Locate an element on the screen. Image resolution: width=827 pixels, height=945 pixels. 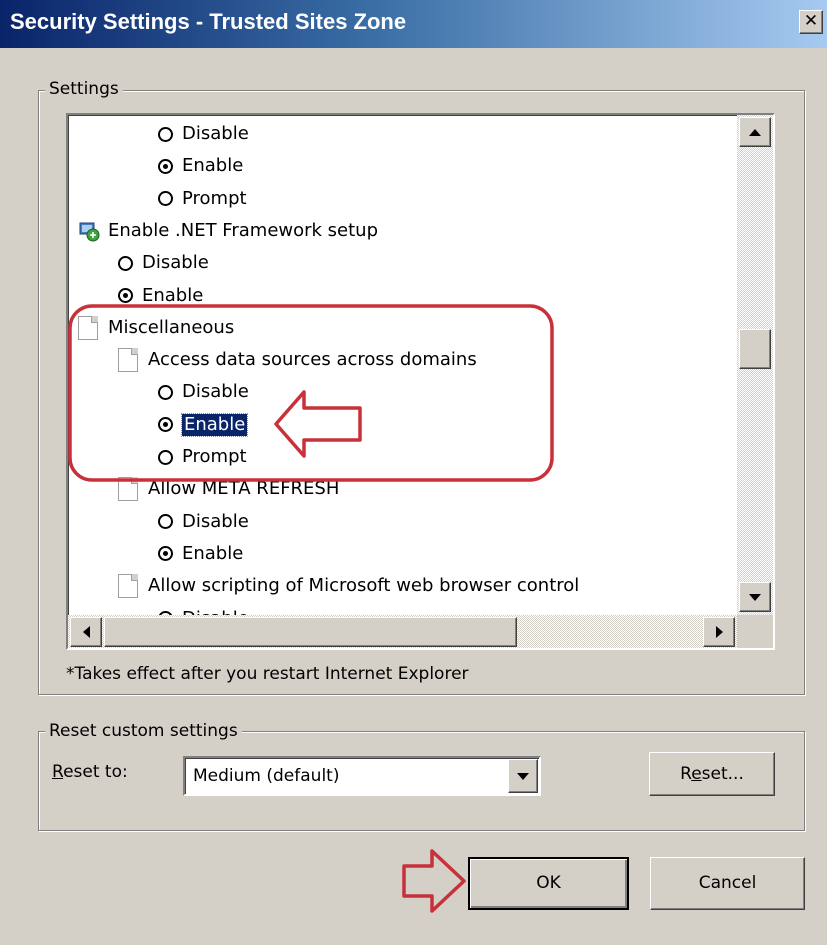
vertical-scroll-thumb is located at coordinates (755, 349).